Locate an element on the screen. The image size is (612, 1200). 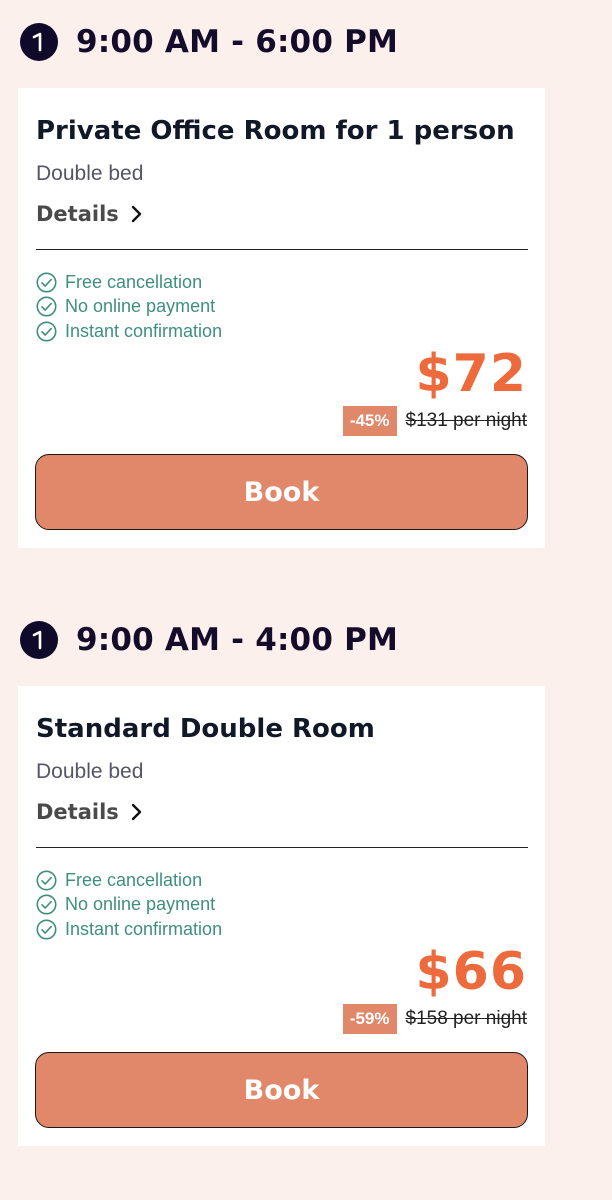
room-title: Private Office Room for 1 person is located at coordinates (275, 131).